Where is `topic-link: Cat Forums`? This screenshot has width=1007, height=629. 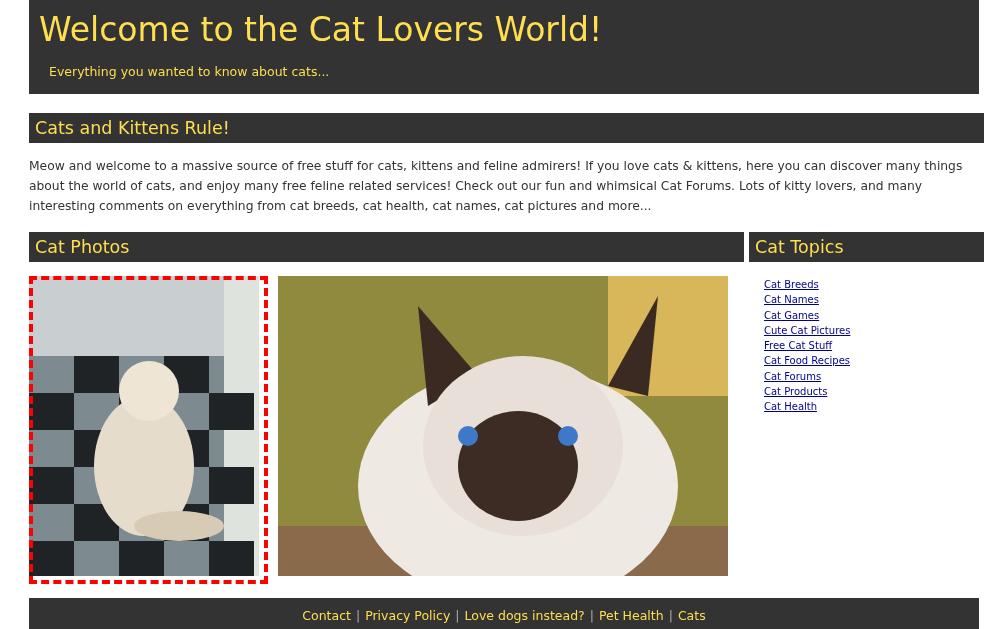
topic-link: Cat Forums is located at coordinates (793, 376).